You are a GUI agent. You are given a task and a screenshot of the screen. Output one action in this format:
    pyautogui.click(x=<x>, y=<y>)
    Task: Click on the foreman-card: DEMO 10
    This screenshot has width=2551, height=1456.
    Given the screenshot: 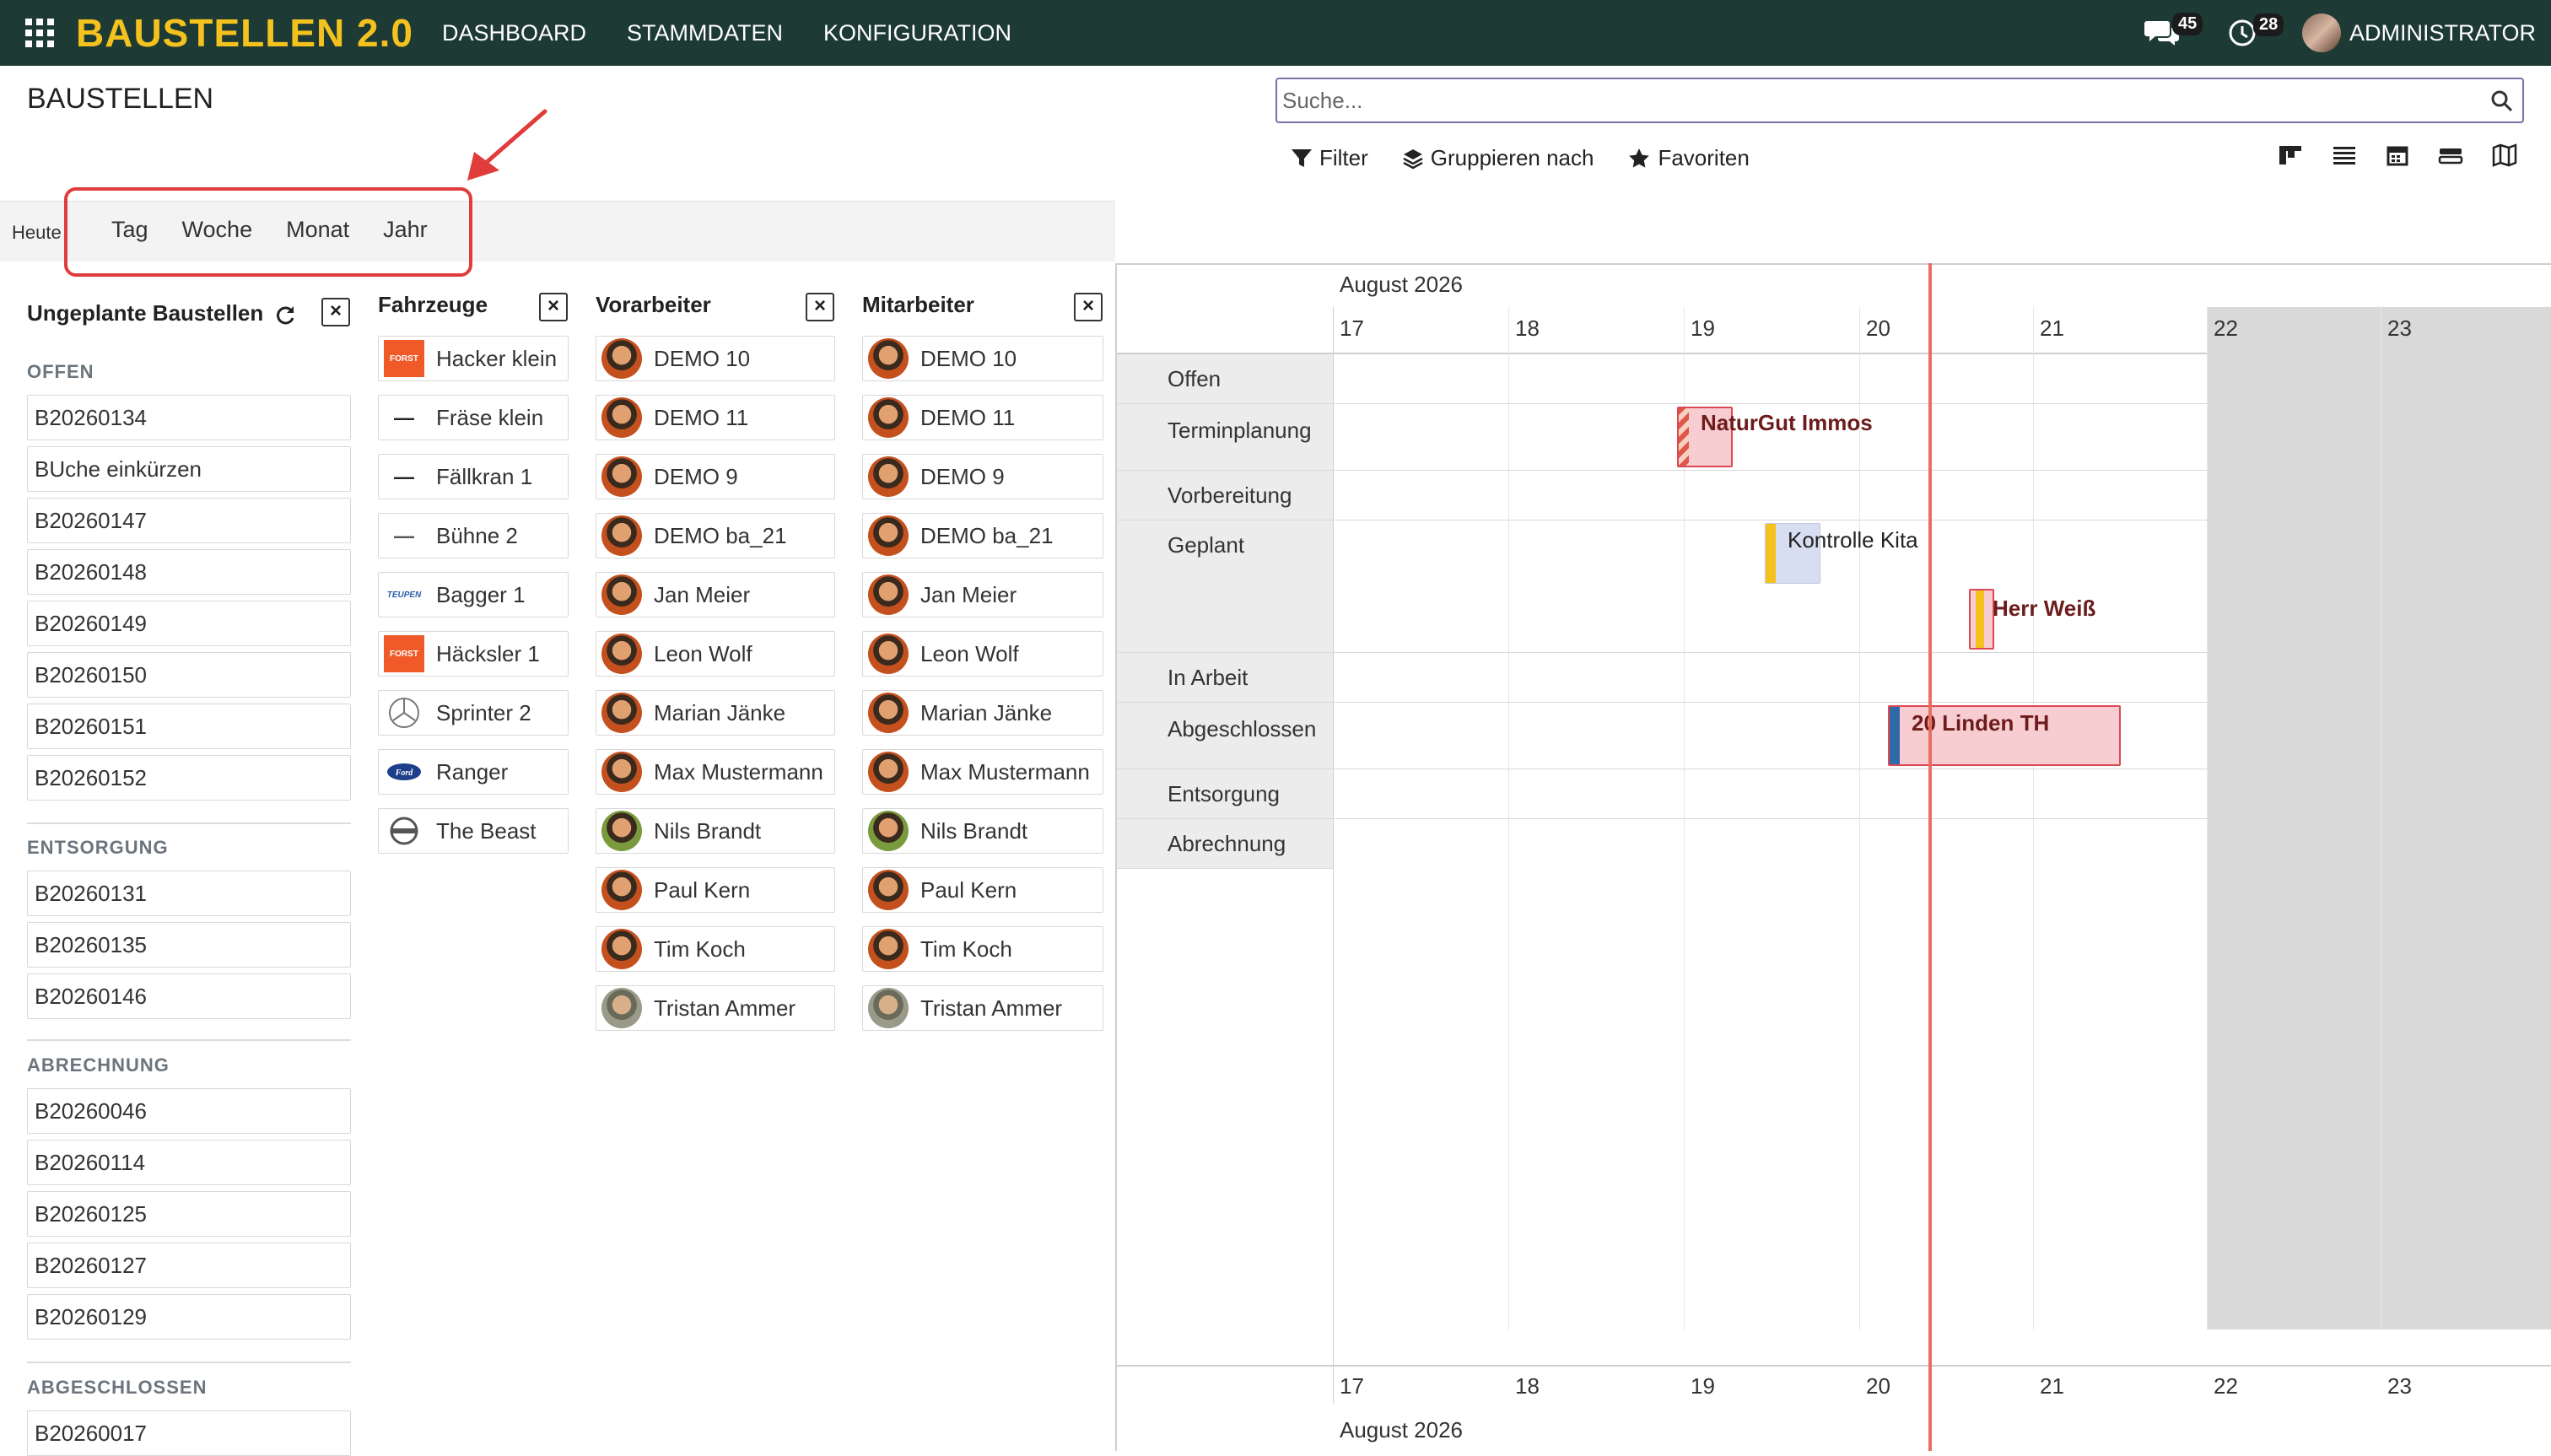 What is the action you would take?
    pyautogui.click(x=715, y=358)
    